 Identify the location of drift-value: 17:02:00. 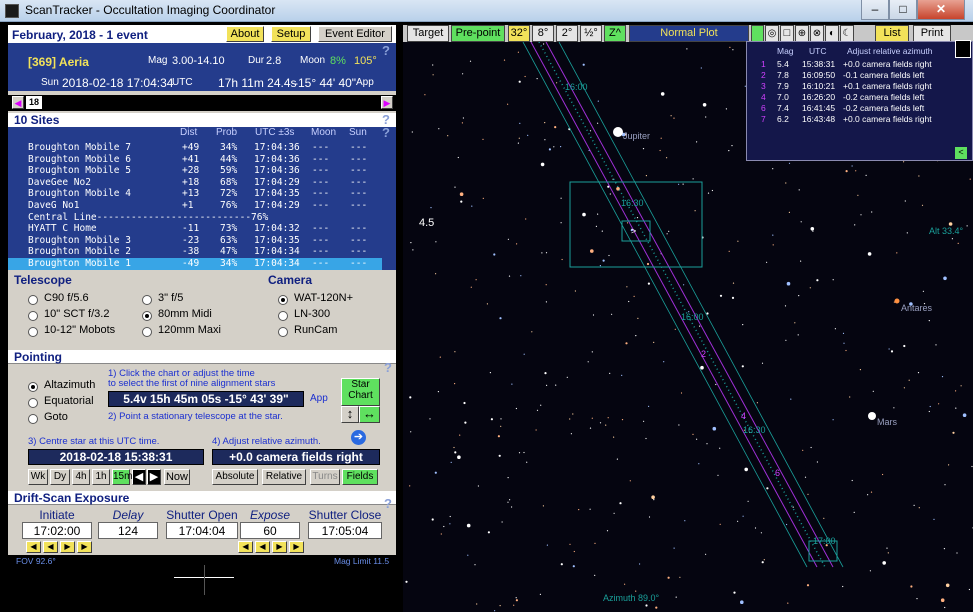
(57, 530).